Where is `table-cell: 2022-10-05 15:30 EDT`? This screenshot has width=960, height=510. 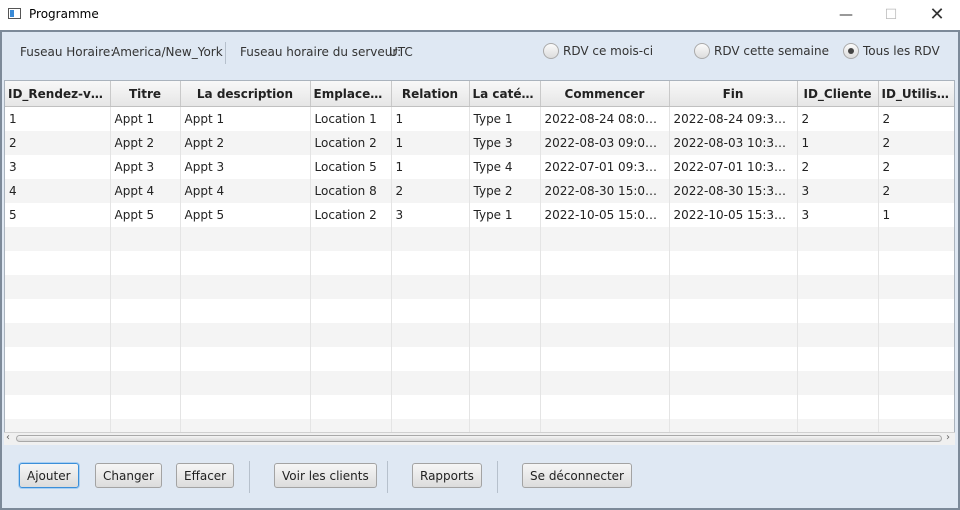
table-cell: 2022-10-05 15:30 EDT is located at coordinates (733, 215).